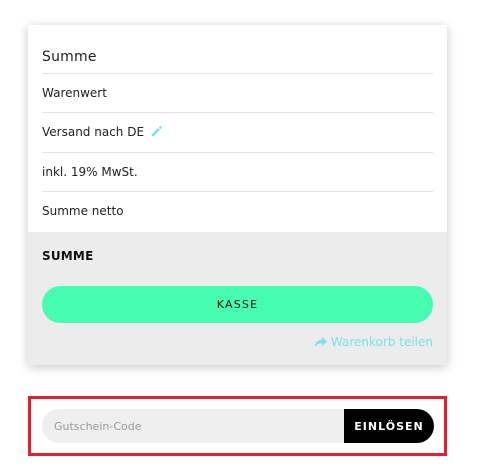  Describe the element at coordinates (237, 92) in the screenshot. I see `summary-row-goods-value: Warenwert` at that location.